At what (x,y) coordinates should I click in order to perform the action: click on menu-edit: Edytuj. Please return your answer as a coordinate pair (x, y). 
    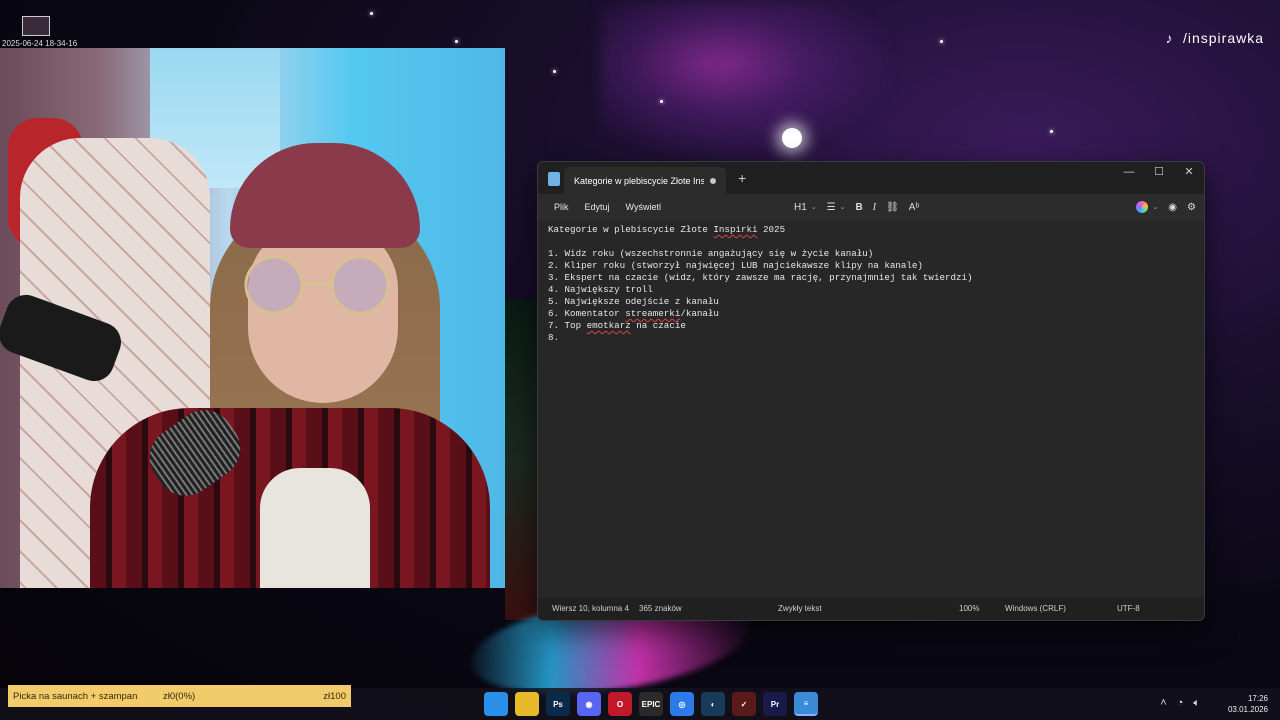
    Looking at the image, I should click on (597, 207).